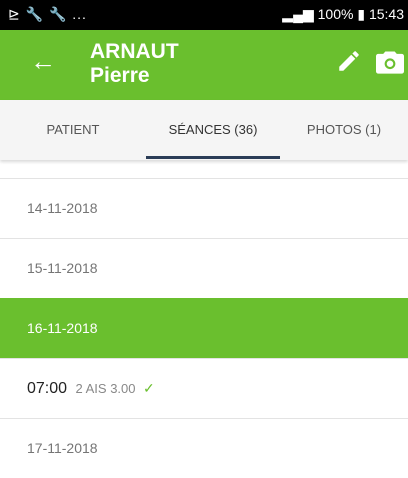 This screenshot has height=478, width=408. Describe the element at coordinates (204, 15) in the screenshot. I see `status-bar: ⊵ 🔧 🔧 ... ▂▄▆ 100% ▮ 15:43` at that location.